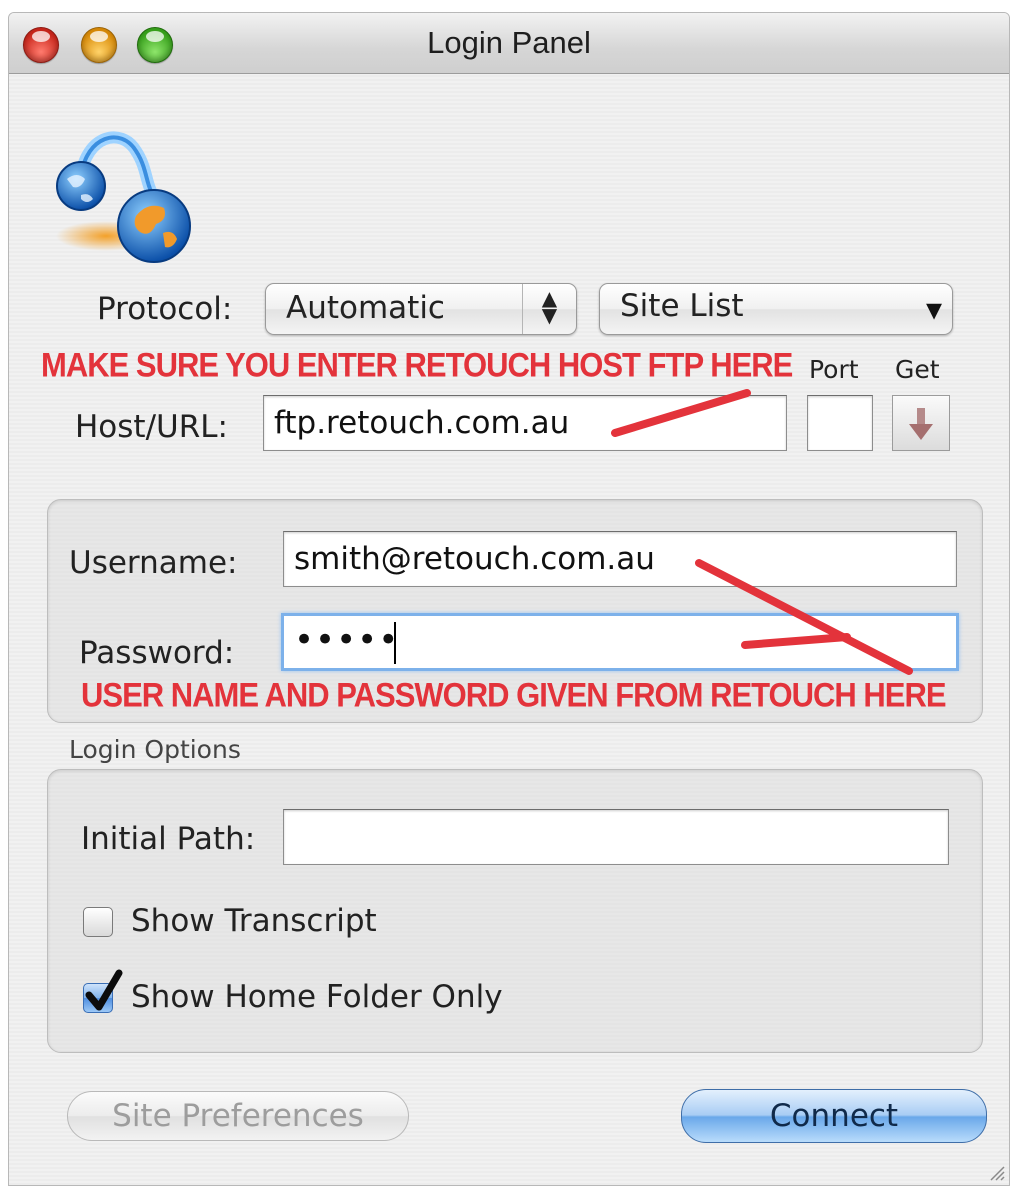 The image size is (1010, 1187). I want to click on host-url-value: ftp.retouch.com.au, so click(422, 423).